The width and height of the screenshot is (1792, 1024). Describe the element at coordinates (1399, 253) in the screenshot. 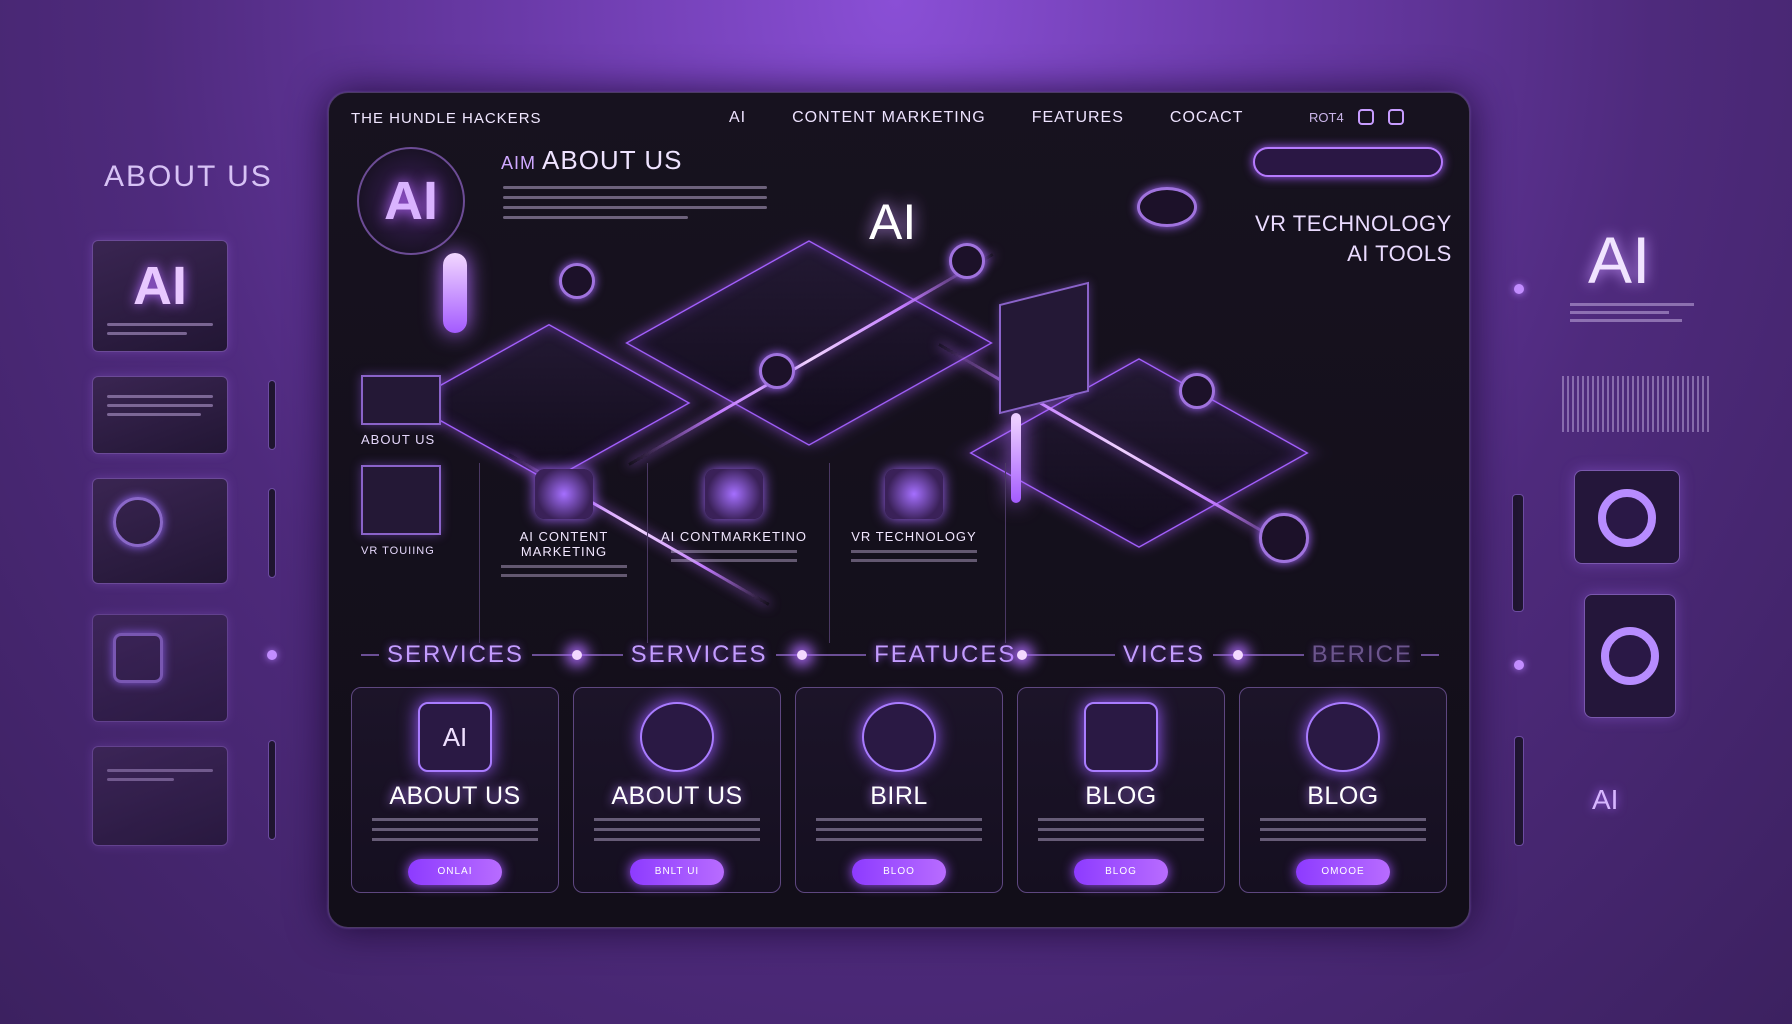

I see `vr-title-line2: AI TOOLS` at that location.